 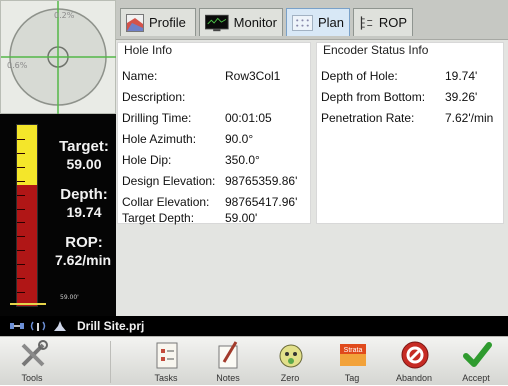 I want to click on notes-icon, so click(x=228, y=355).